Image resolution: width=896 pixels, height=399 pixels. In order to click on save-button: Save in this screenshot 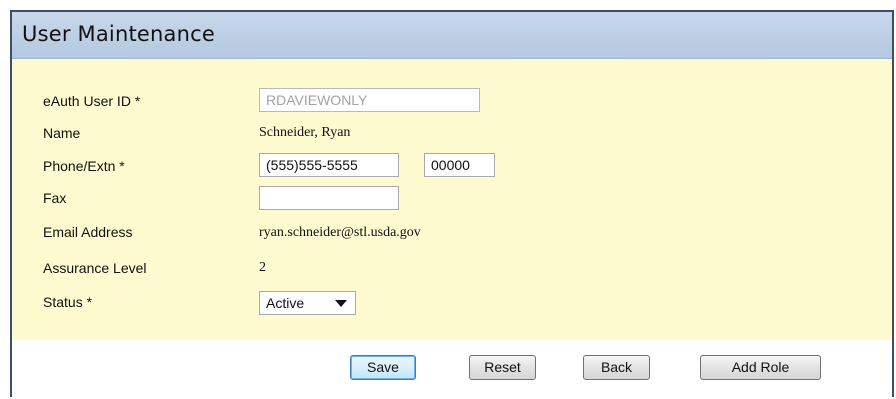, I will do `click(383, 367)`.